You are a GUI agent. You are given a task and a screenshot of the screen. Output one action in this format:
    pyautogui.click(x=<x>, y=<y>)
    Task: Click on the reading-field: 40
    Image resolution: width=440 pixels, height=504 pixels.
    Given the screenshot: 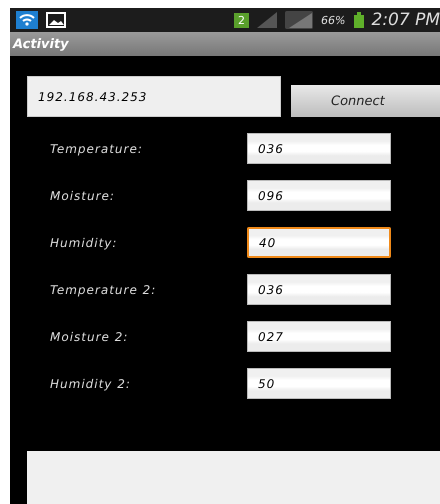 What is the action you would take?
    pyautogui.click(x=319, y=242)
    